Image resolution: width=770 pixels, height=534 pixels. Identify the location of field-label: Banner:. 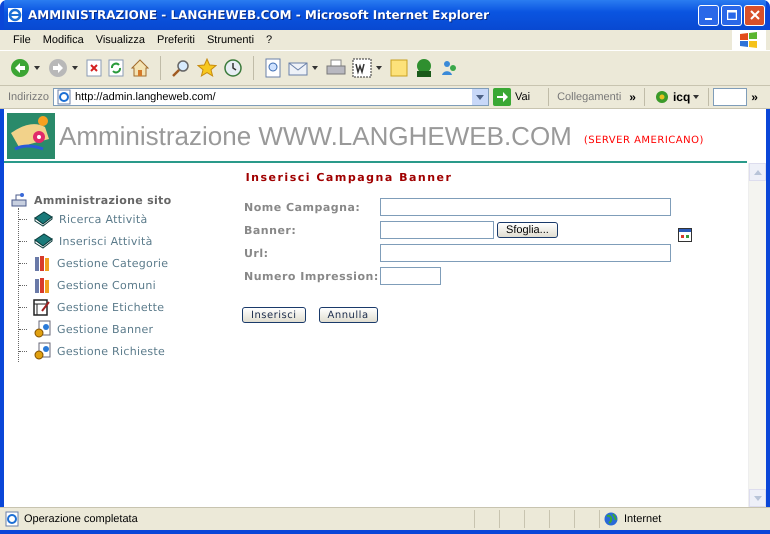
(270, 230).